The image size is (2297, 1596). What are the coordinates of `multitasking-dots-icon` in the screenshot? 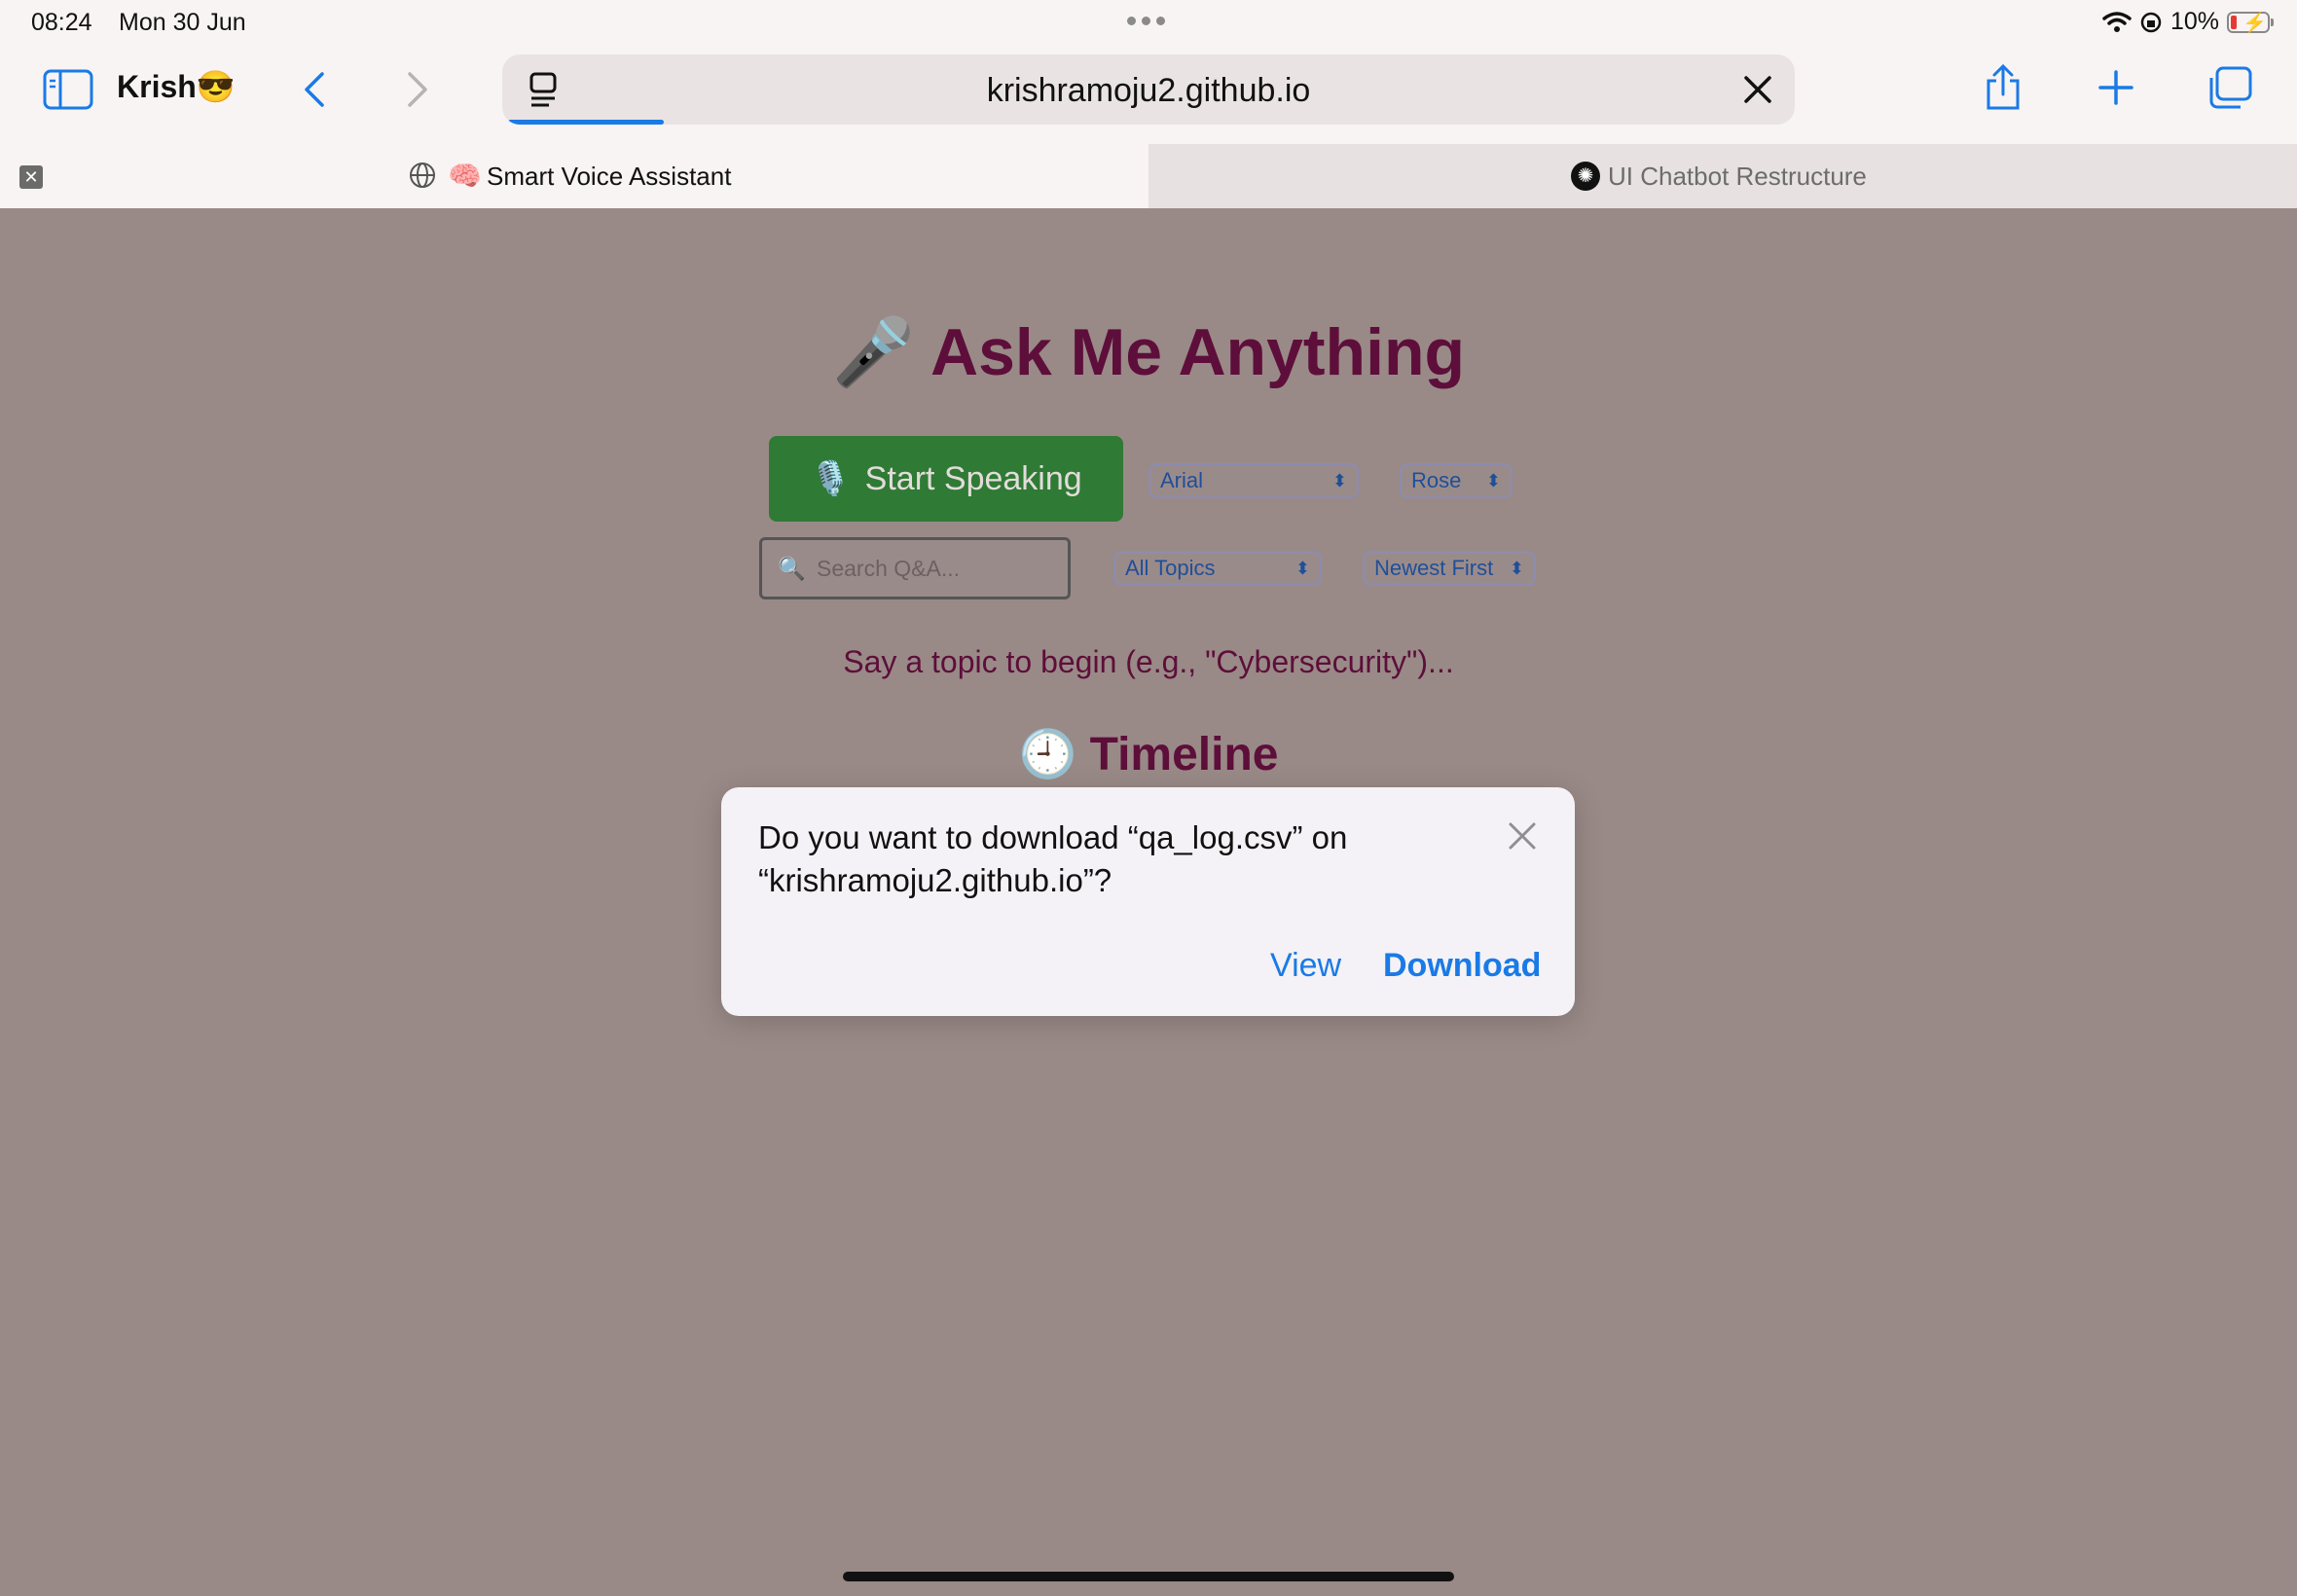 It's located at (1146, 21).